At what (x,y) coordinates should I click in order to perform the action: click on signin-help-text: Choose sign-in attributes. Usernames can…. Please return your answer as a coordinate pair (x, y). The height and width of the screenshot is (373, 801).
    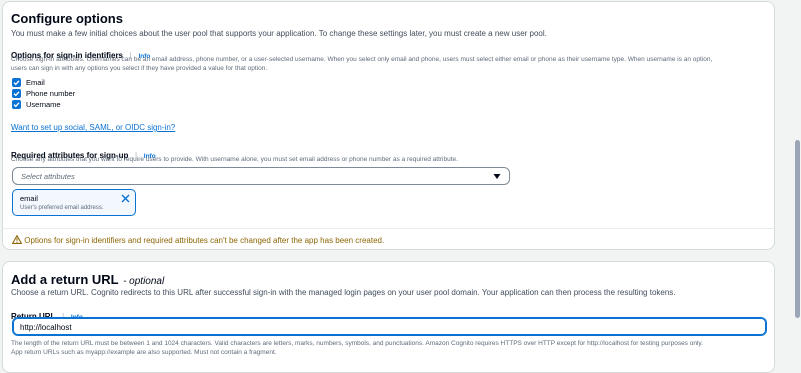
    Looking at the image, I should click on (391, 64).